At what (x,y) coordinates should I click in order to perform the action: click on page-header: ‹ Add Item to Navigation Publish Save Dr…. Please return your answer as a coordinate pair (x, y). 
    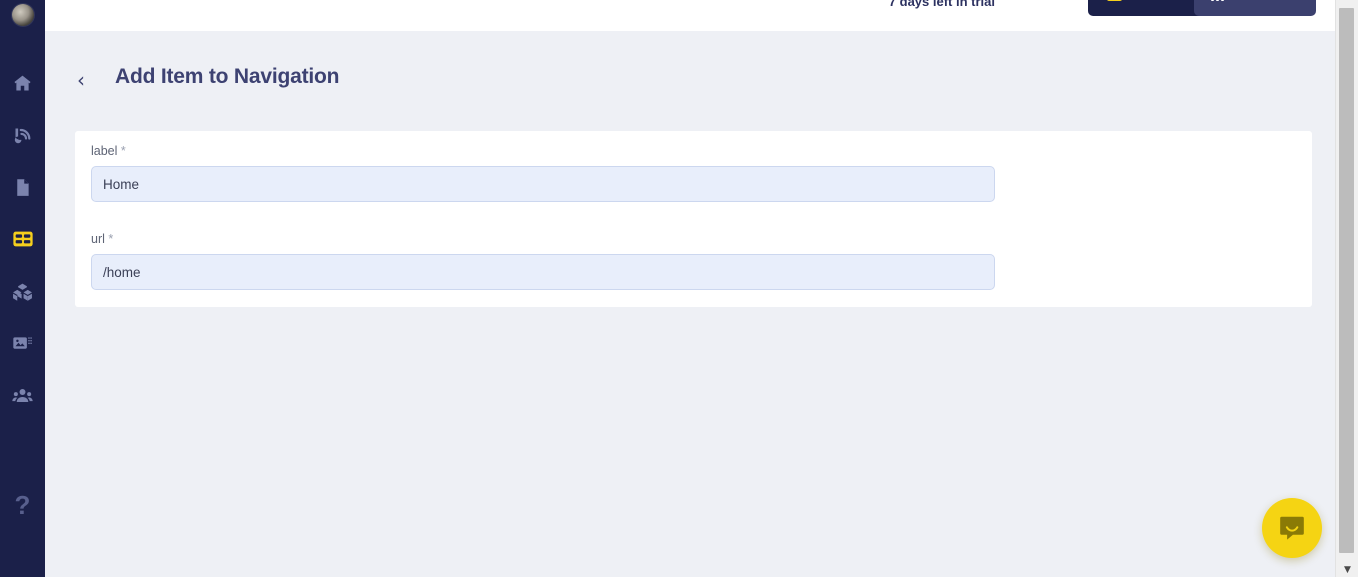
    Looking at the image, I should click on (690, 81).